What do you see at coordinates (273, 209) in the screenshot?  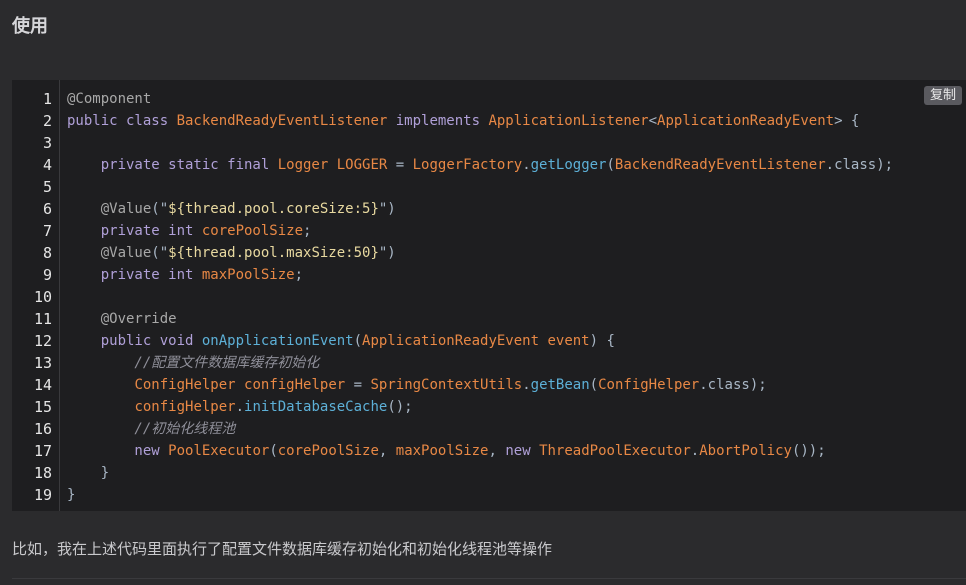 I see `code-token: ${thread.pool.coreSize:5}` at bounding box center [273, 209].